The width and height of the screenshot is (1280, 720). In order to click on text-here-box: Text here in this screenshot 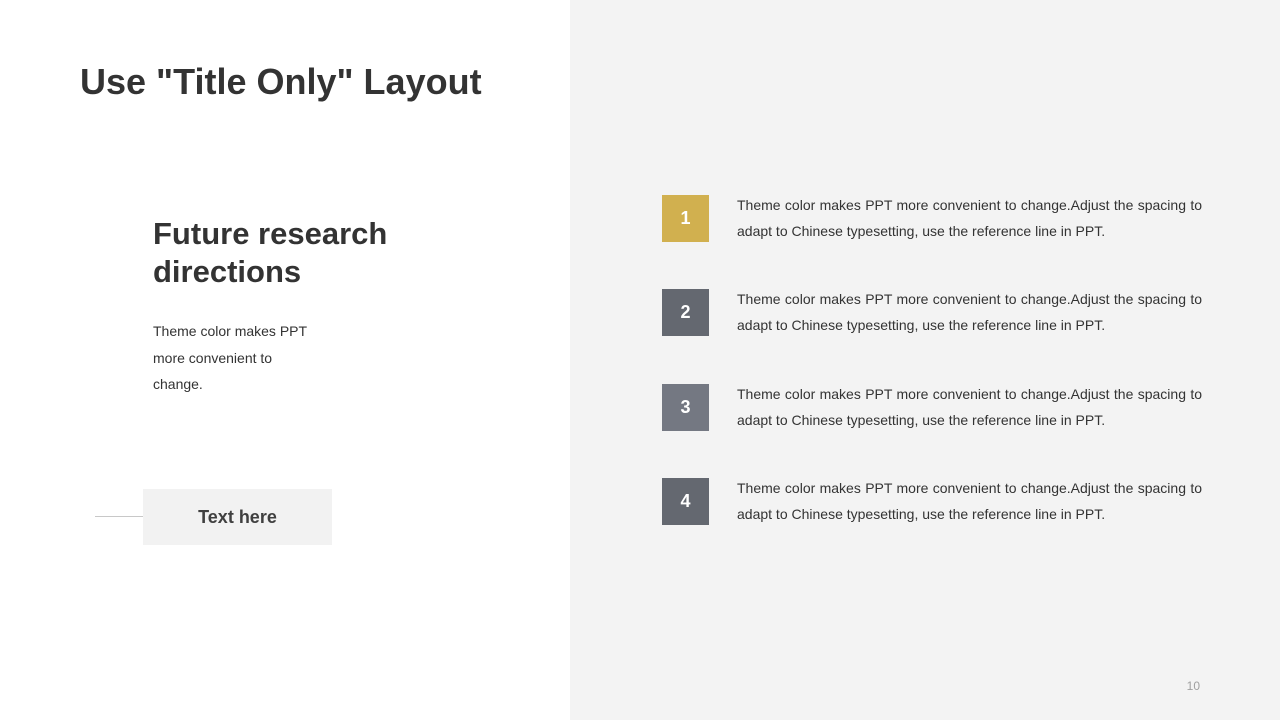, I will do `click(237, 517)`.